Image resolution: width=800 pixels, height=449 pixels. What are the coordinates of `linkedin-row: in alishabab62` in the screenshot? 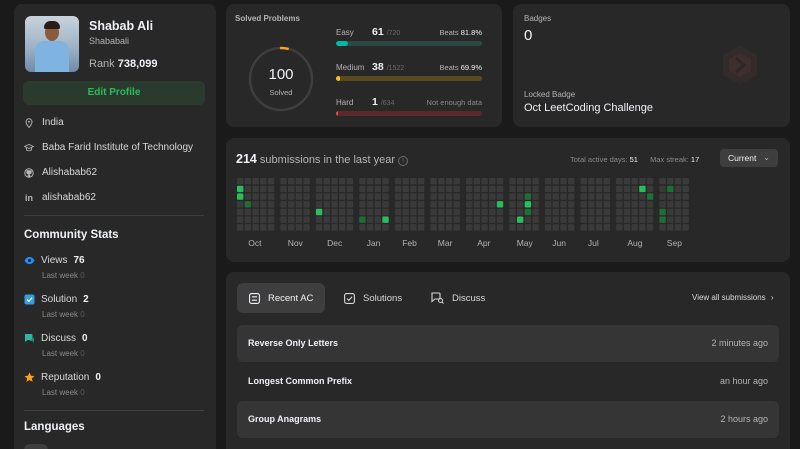 It's located at (60, 197).